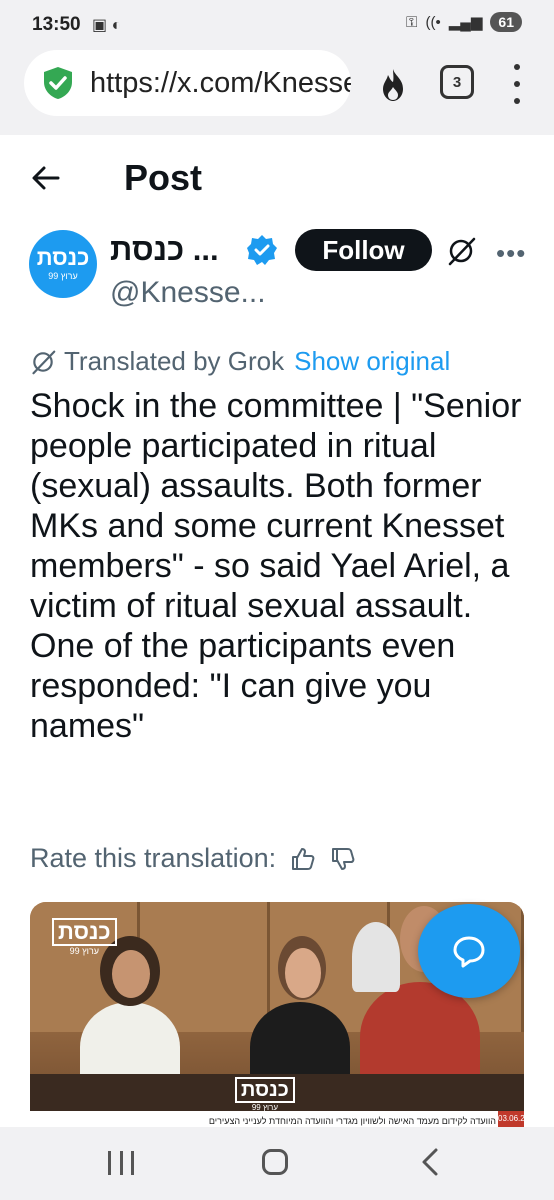  What do you see at coordinates (63, 257) in the screenshot?
I see `avatar-logo-text: כנסת` at bounding box center [63, 257].